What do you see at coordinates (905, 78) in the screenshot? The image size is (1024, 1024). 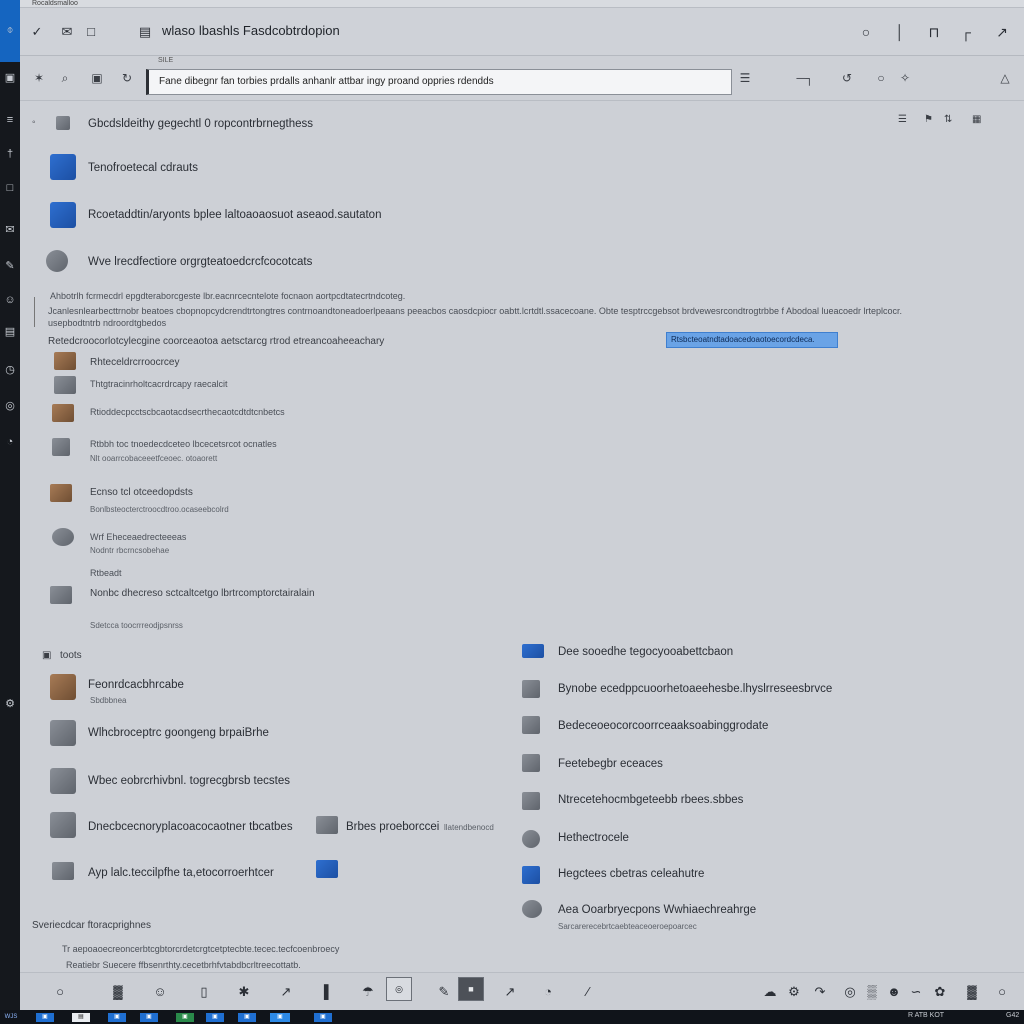 I see `shield-icon: ✧` at bounding box center [905, 78].